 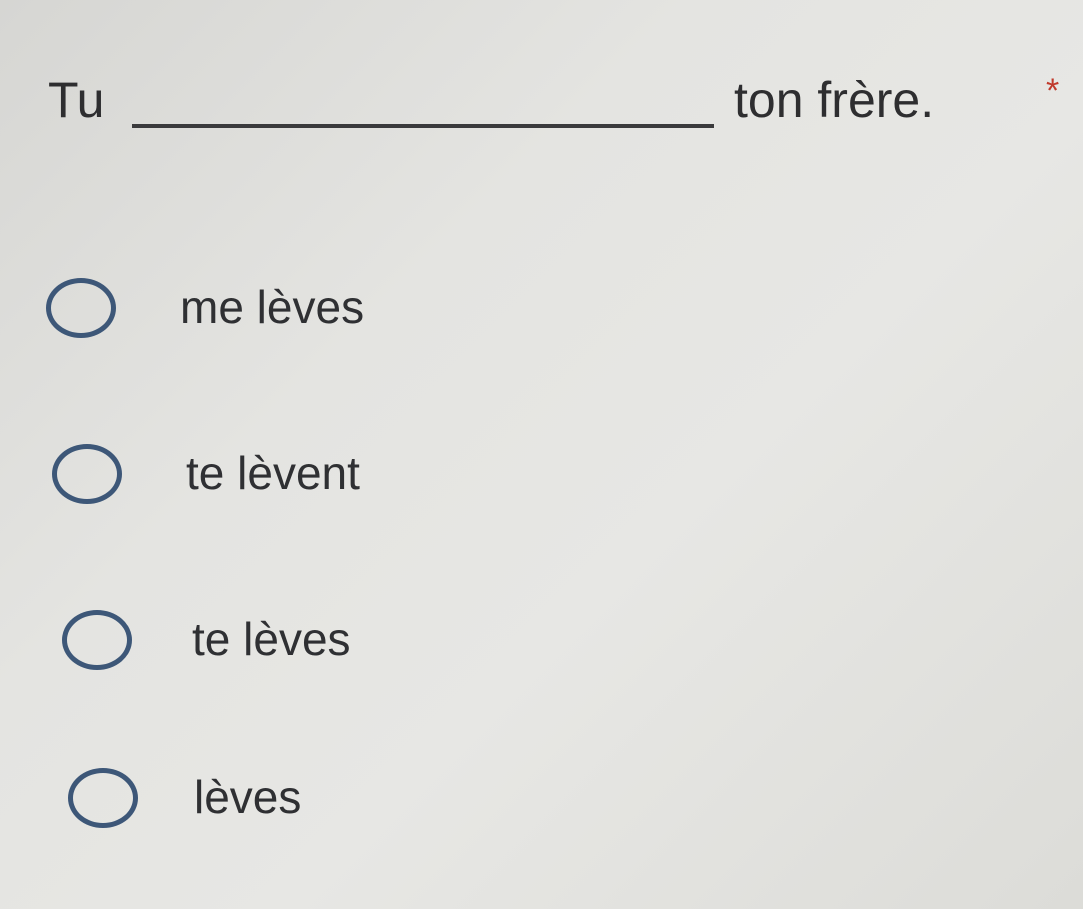 I want to click on option-label: te lèvent, so click(x=273, y=473).